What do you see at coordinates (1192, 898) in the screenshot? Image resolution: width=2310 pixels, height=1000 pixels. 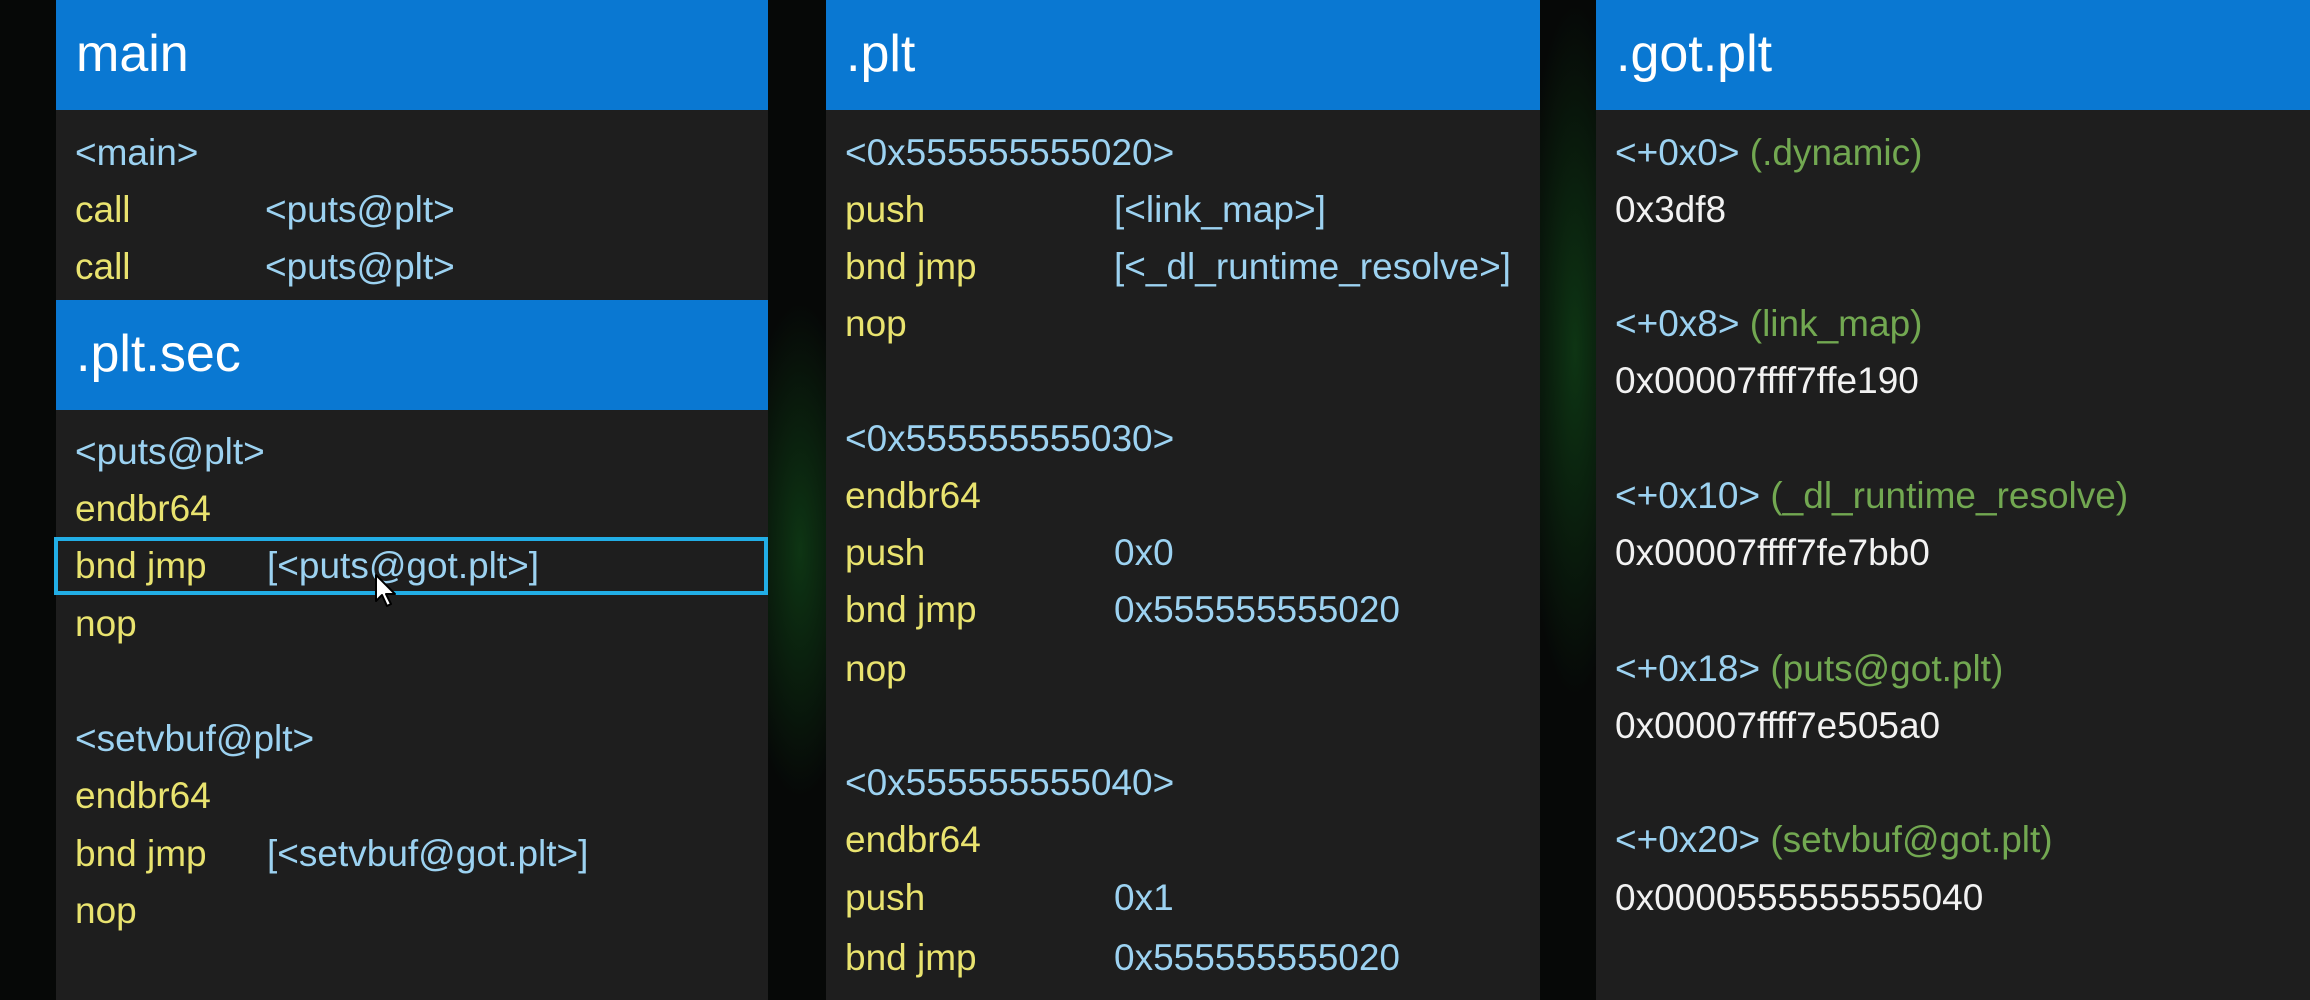 I see `code-line: push 0x1` at bounding box center [1192, 898].